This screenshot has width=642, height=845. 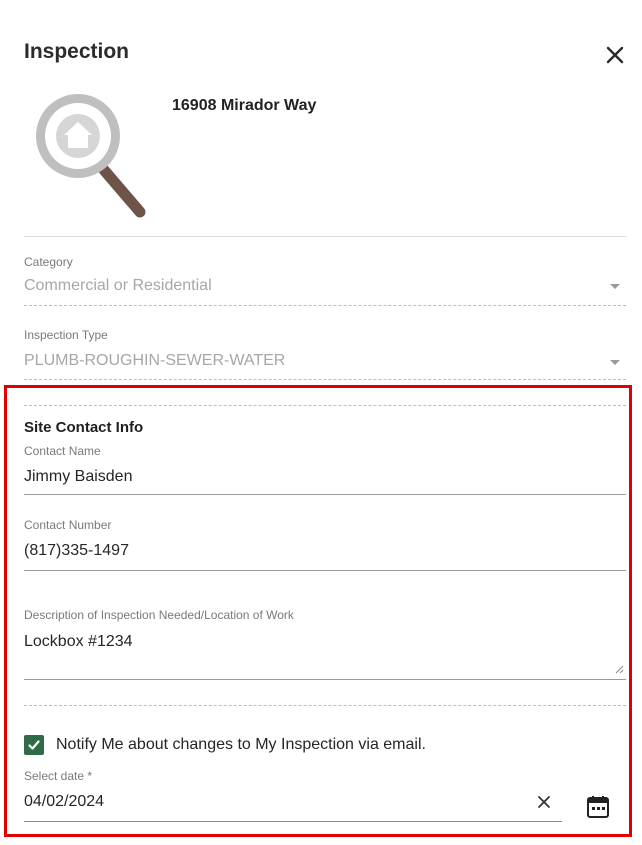 What do you see at coordinates (66, 335) in the screenshot?
I see `inspection-type-label: Inspection Type` at bounding box center [66, 335].